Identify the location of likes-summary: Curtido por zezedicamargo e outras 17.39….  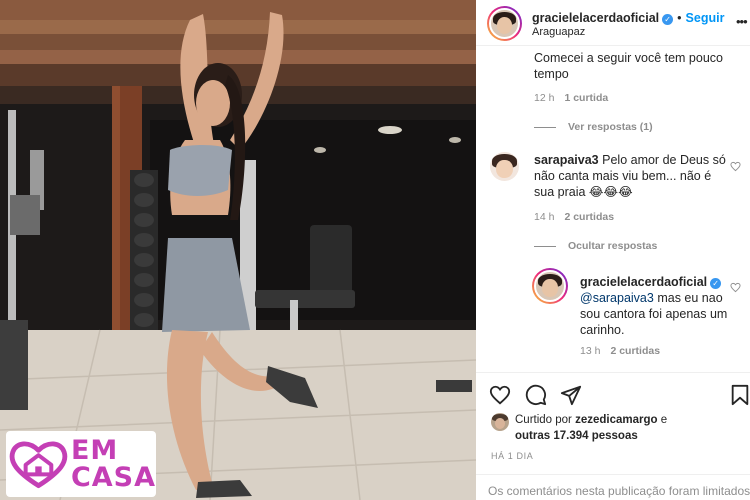
(579, 428).